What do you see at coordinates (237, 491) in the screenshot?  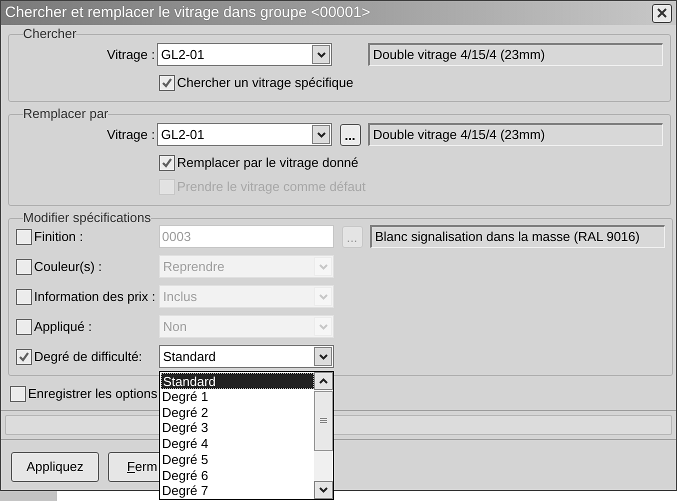 I see `list-option: Degré 7` at bounding box center [237, 491].